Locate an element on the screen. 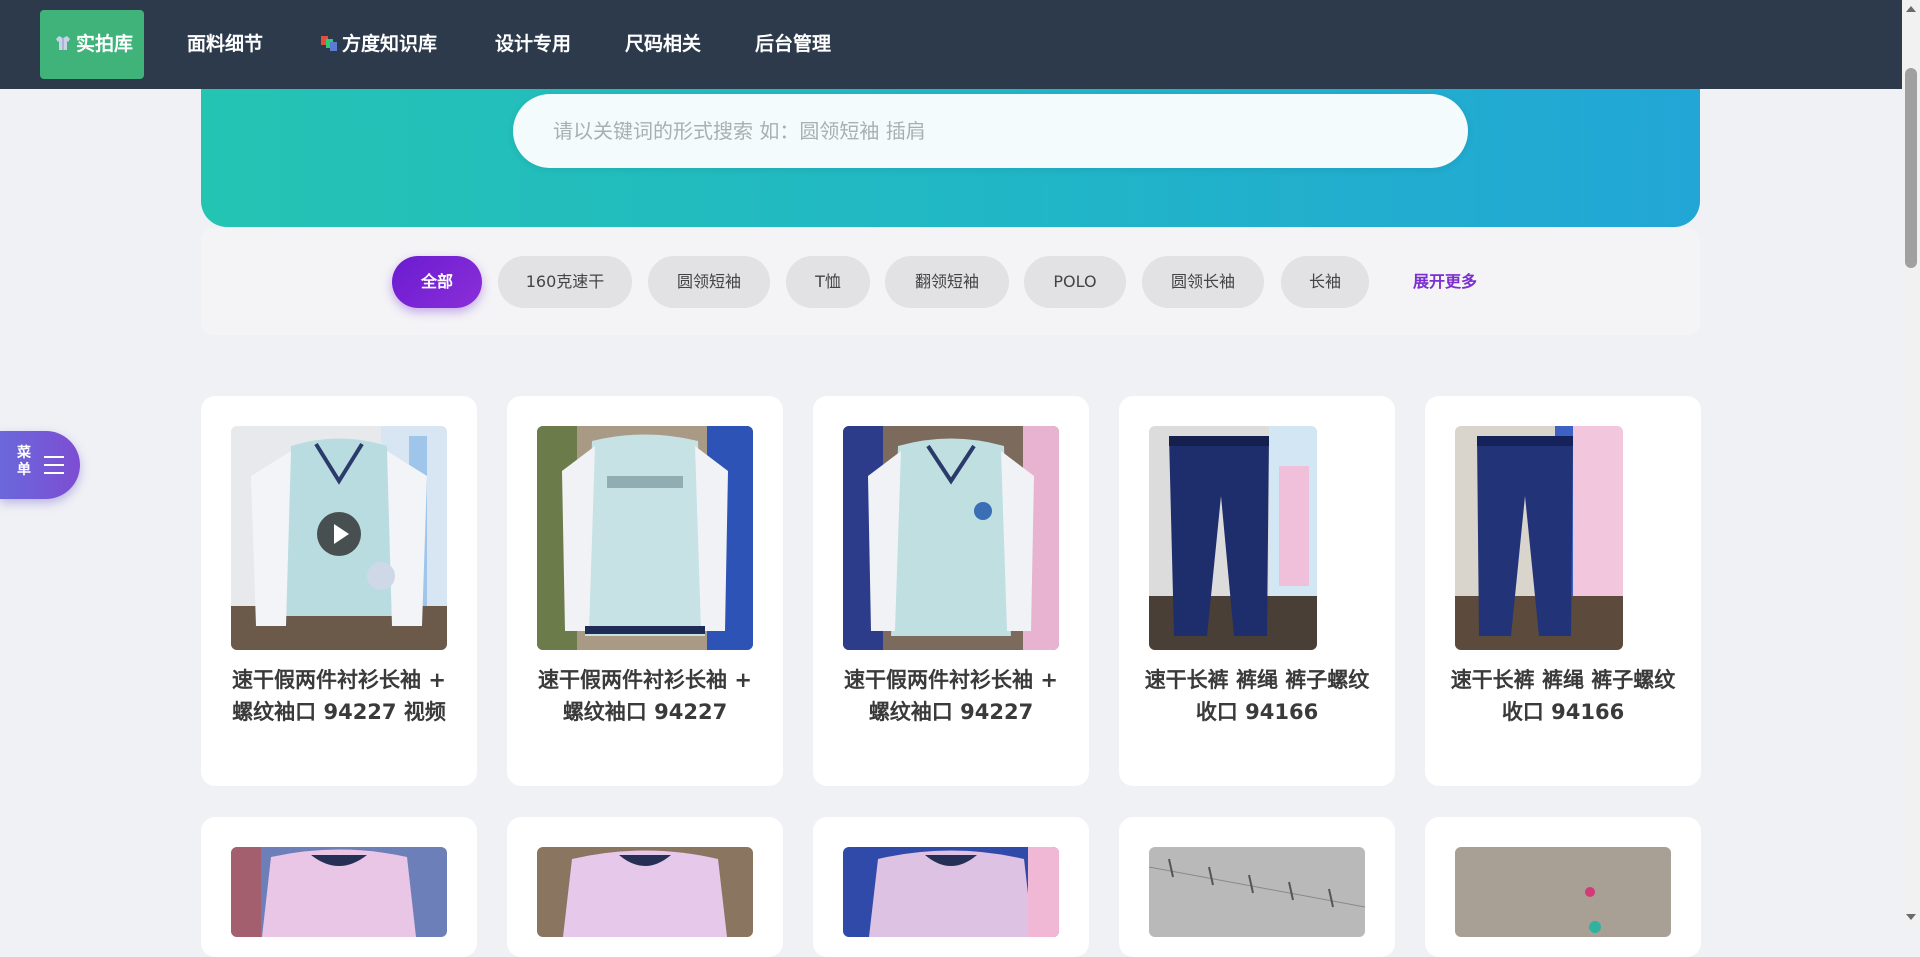  nav-item-label: 方度知识库 is located at coordinates (390, 44).